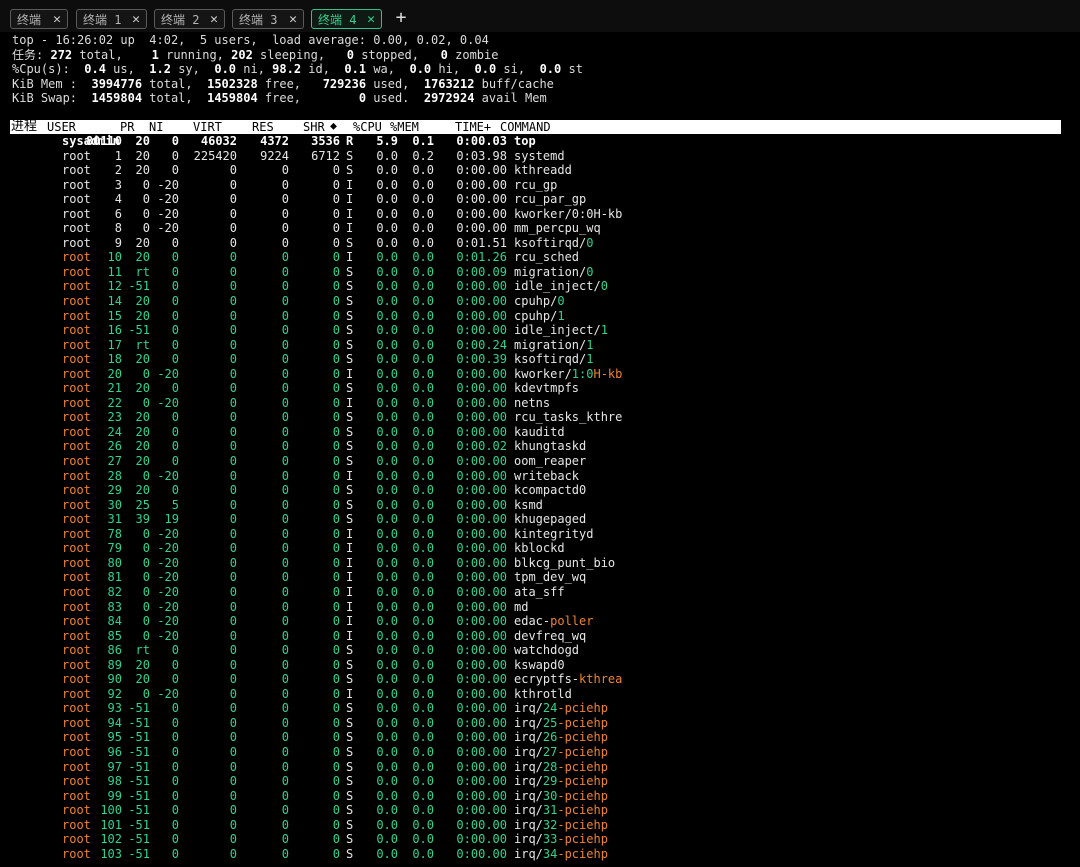 This screenshot has width=1080, height=867. I want to click on cell-s: S, so click(350, 650).